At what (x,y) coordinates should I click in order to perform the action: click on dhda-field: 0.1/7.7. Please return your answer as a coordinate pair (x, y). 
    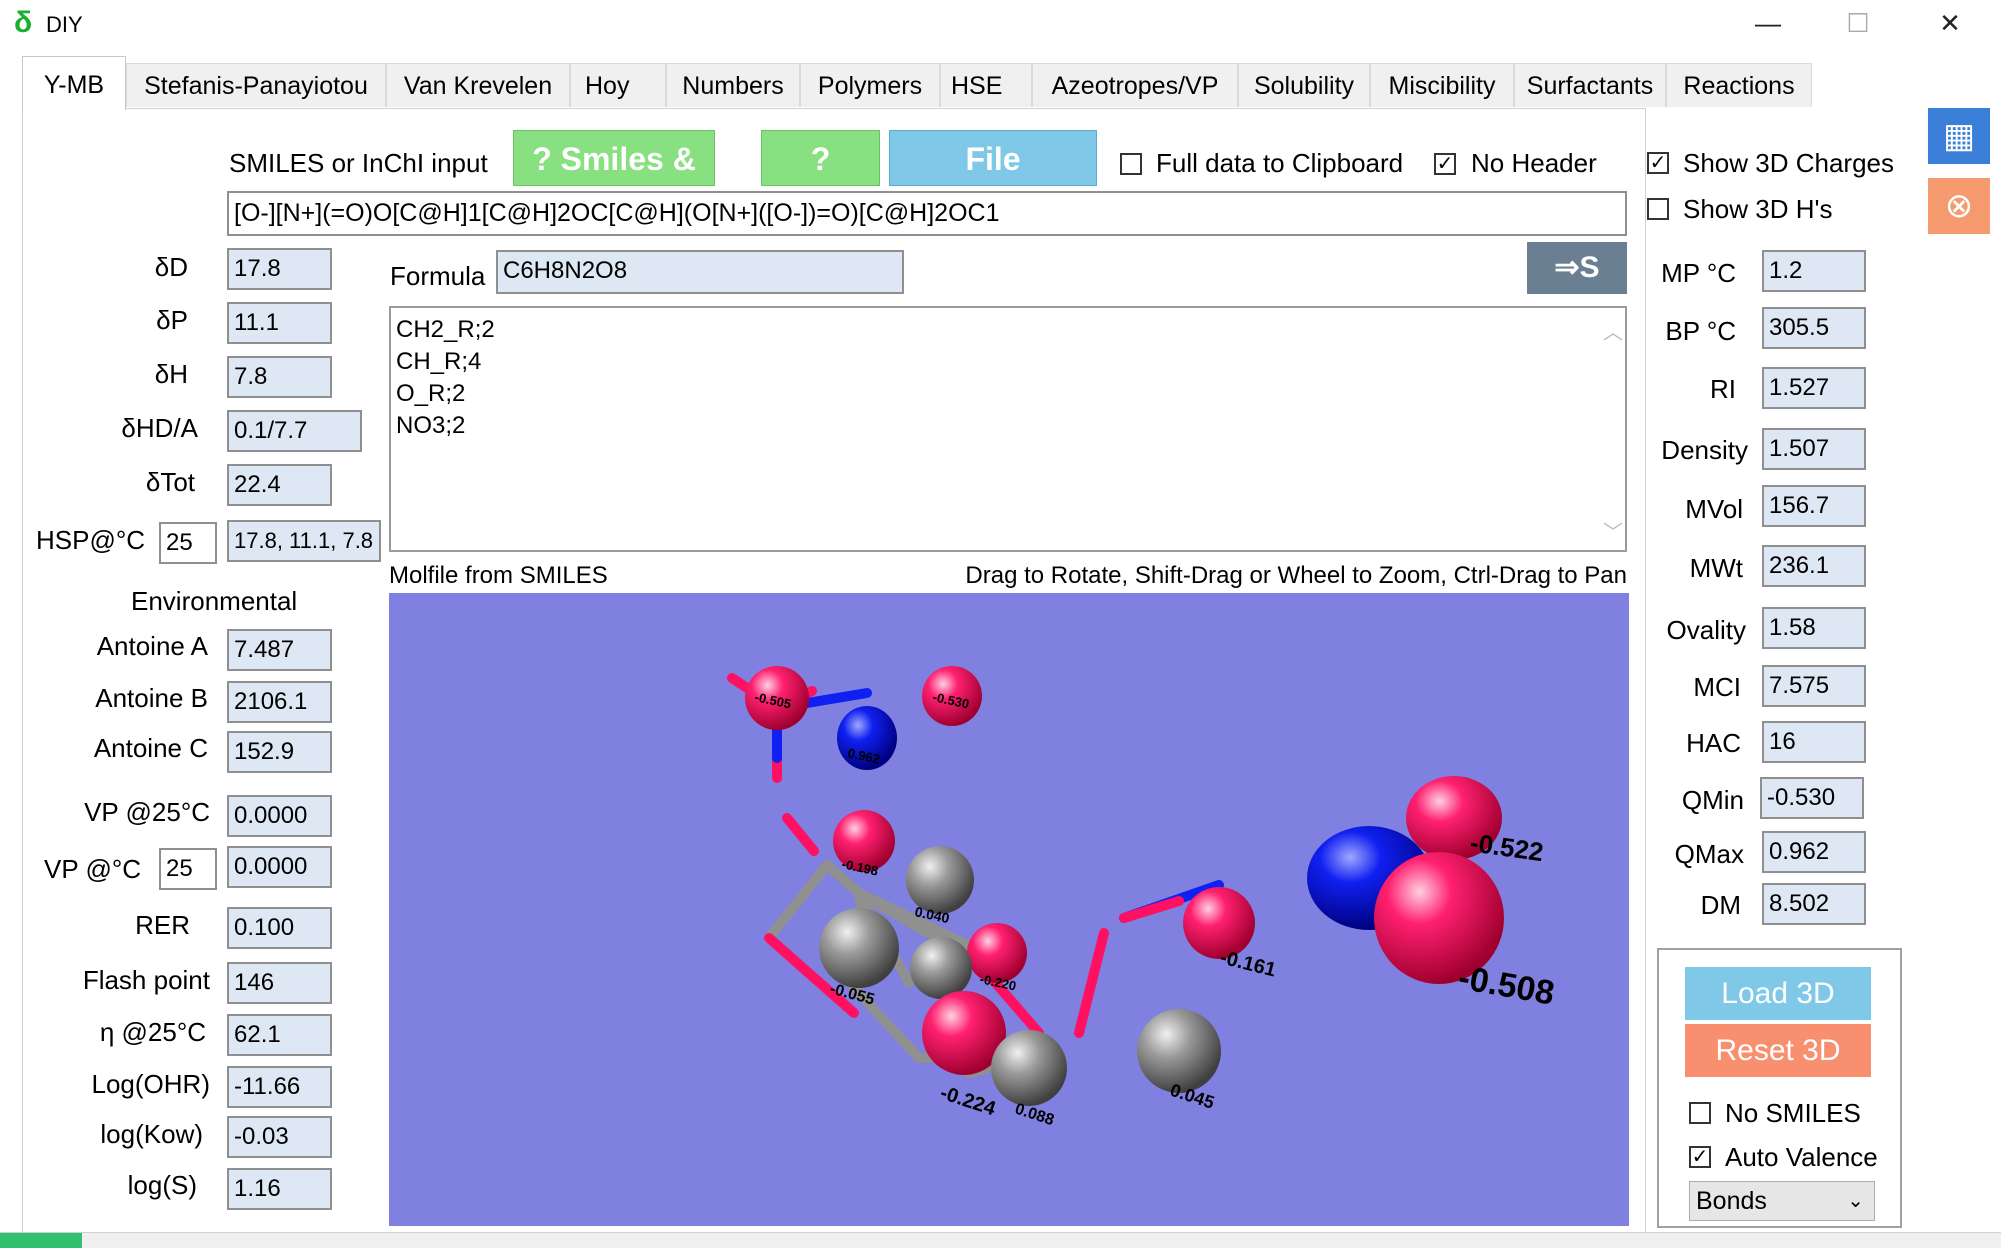
    Looking at the image, I should click on (294, 431).